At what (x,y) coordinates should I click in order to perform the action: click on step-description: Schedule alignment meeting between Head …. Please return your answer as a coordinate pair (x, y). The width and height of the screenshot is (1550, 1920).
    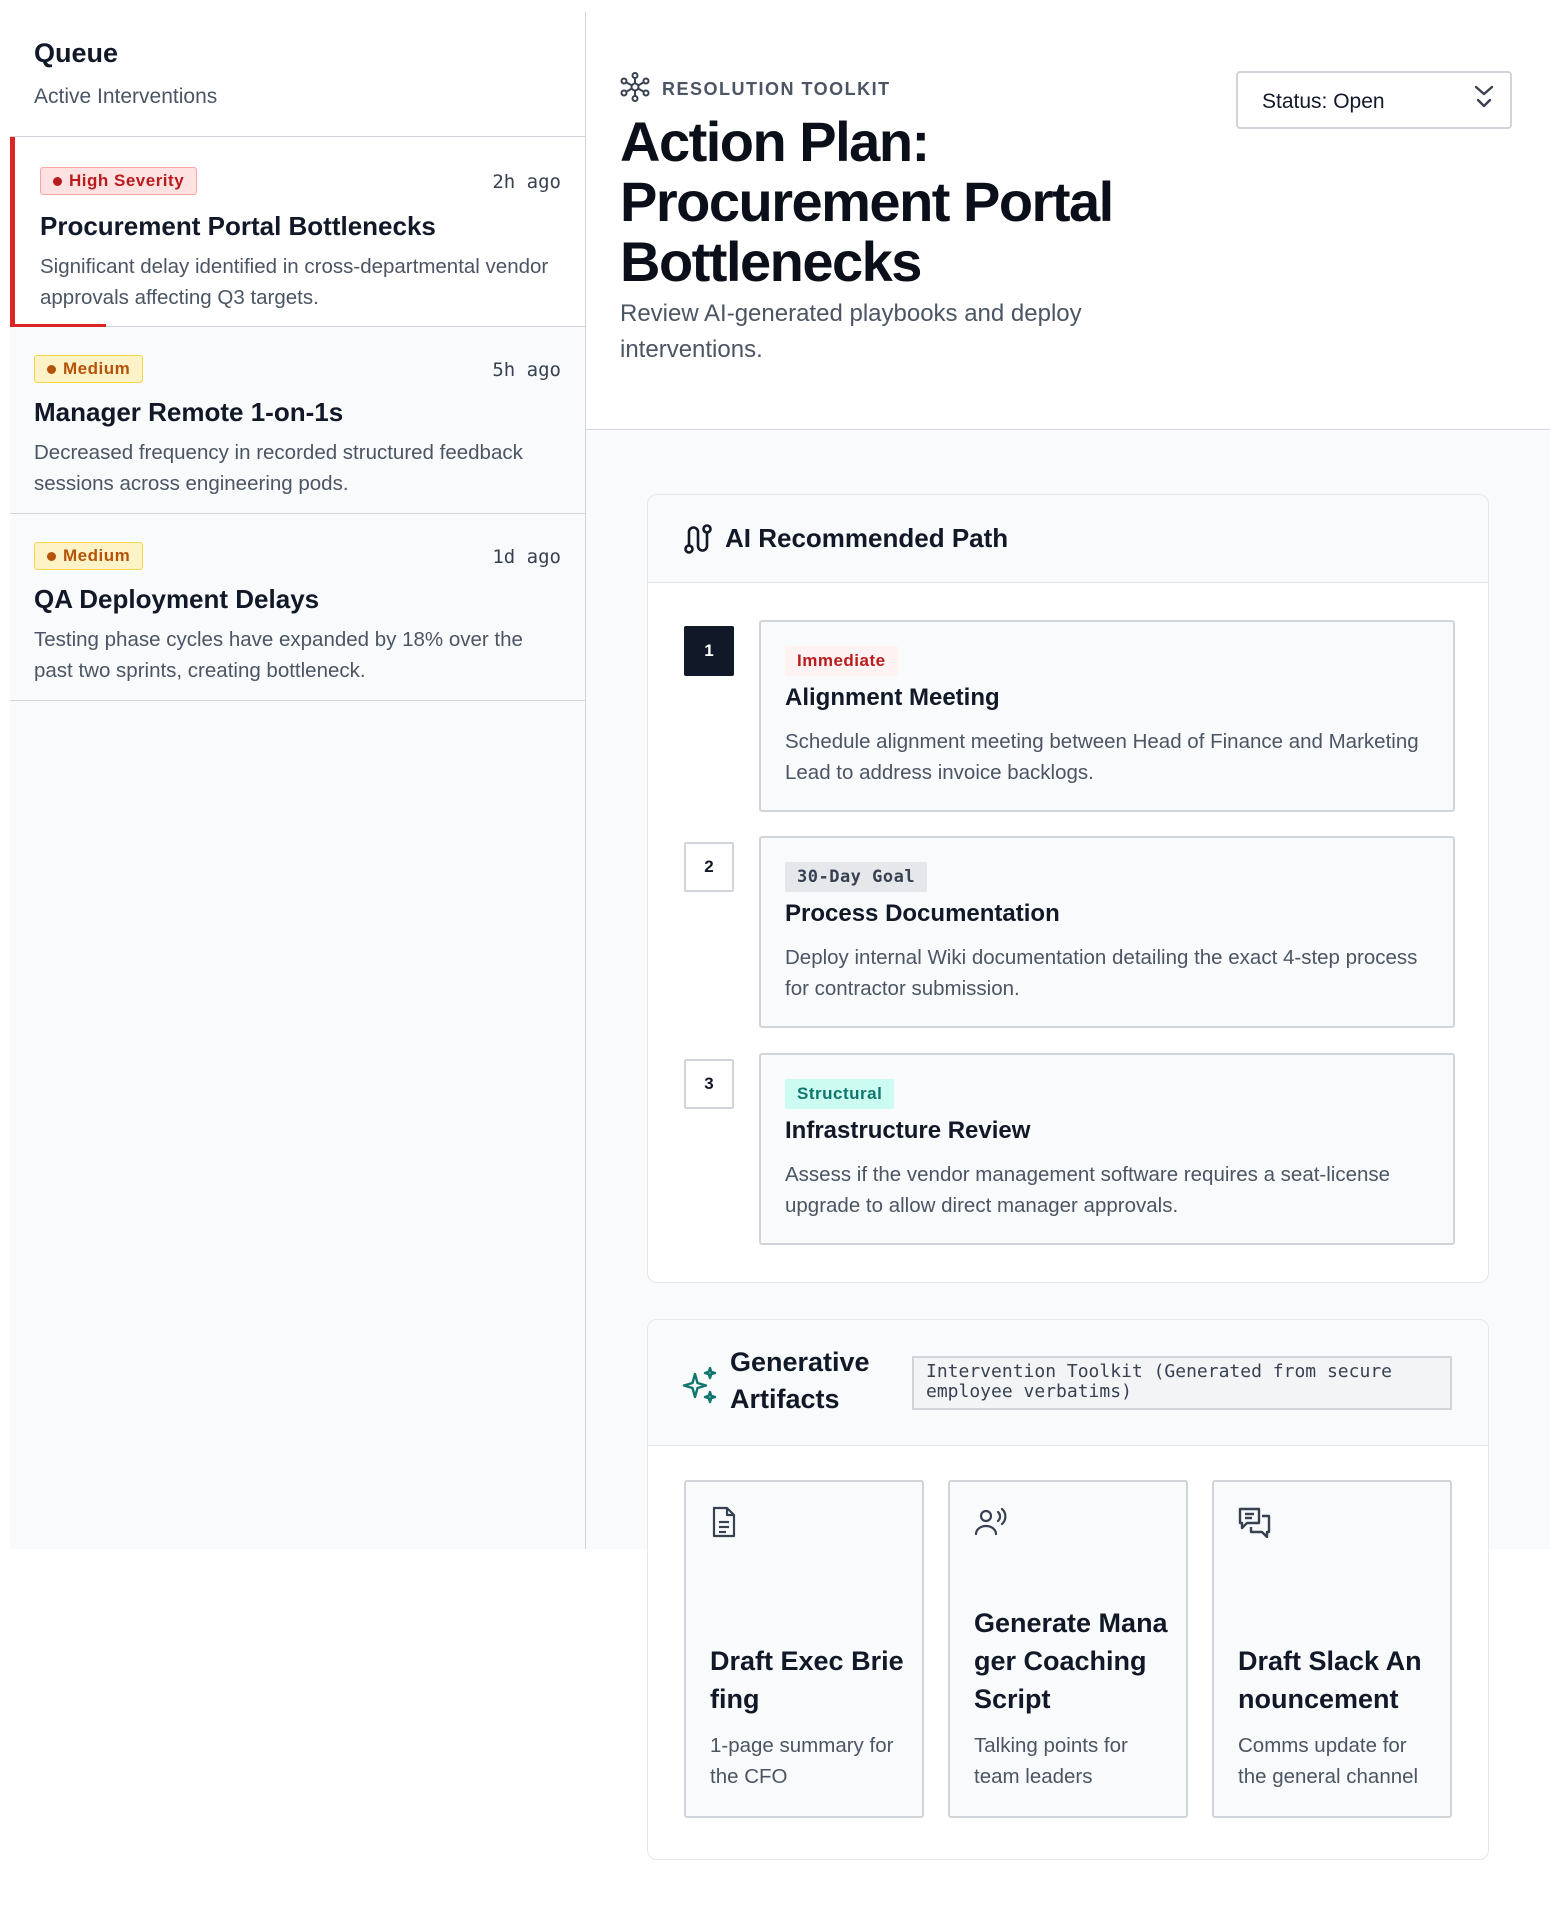
    Looking at the image, I should click on (1102, 757).